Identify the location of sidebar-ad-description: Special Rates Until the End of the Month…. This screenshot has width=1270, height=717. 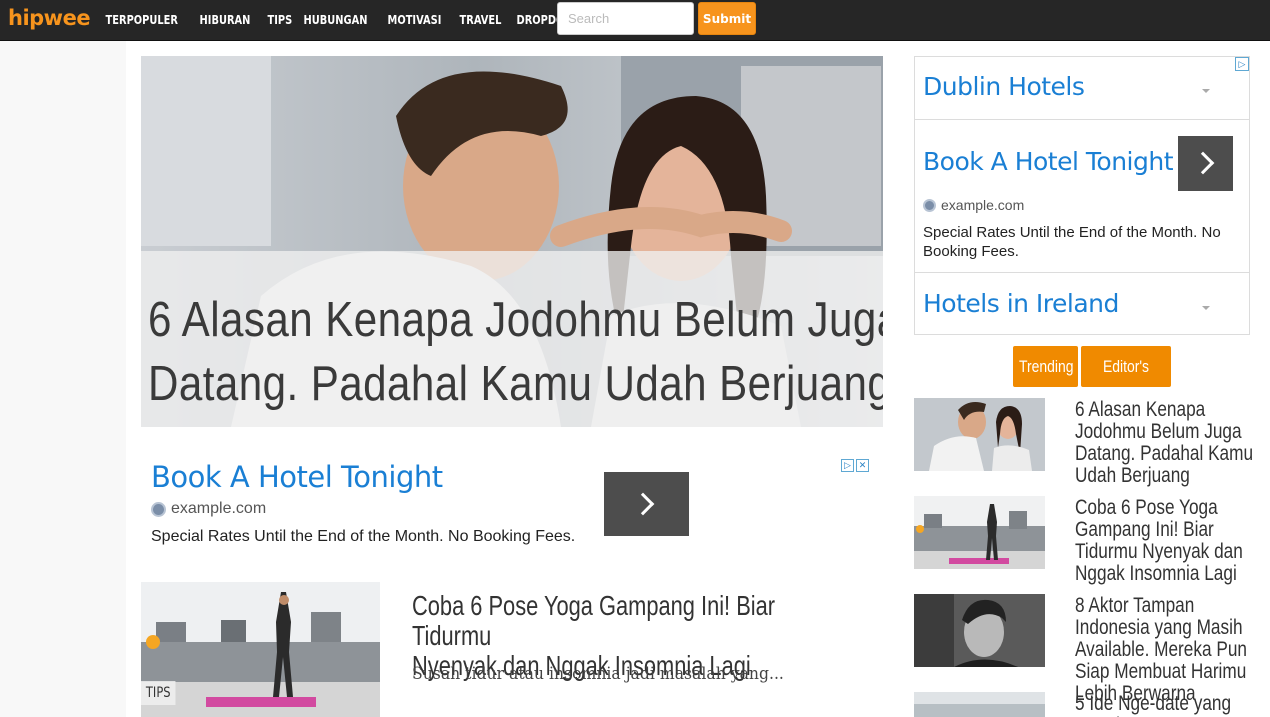
(1072, 242).